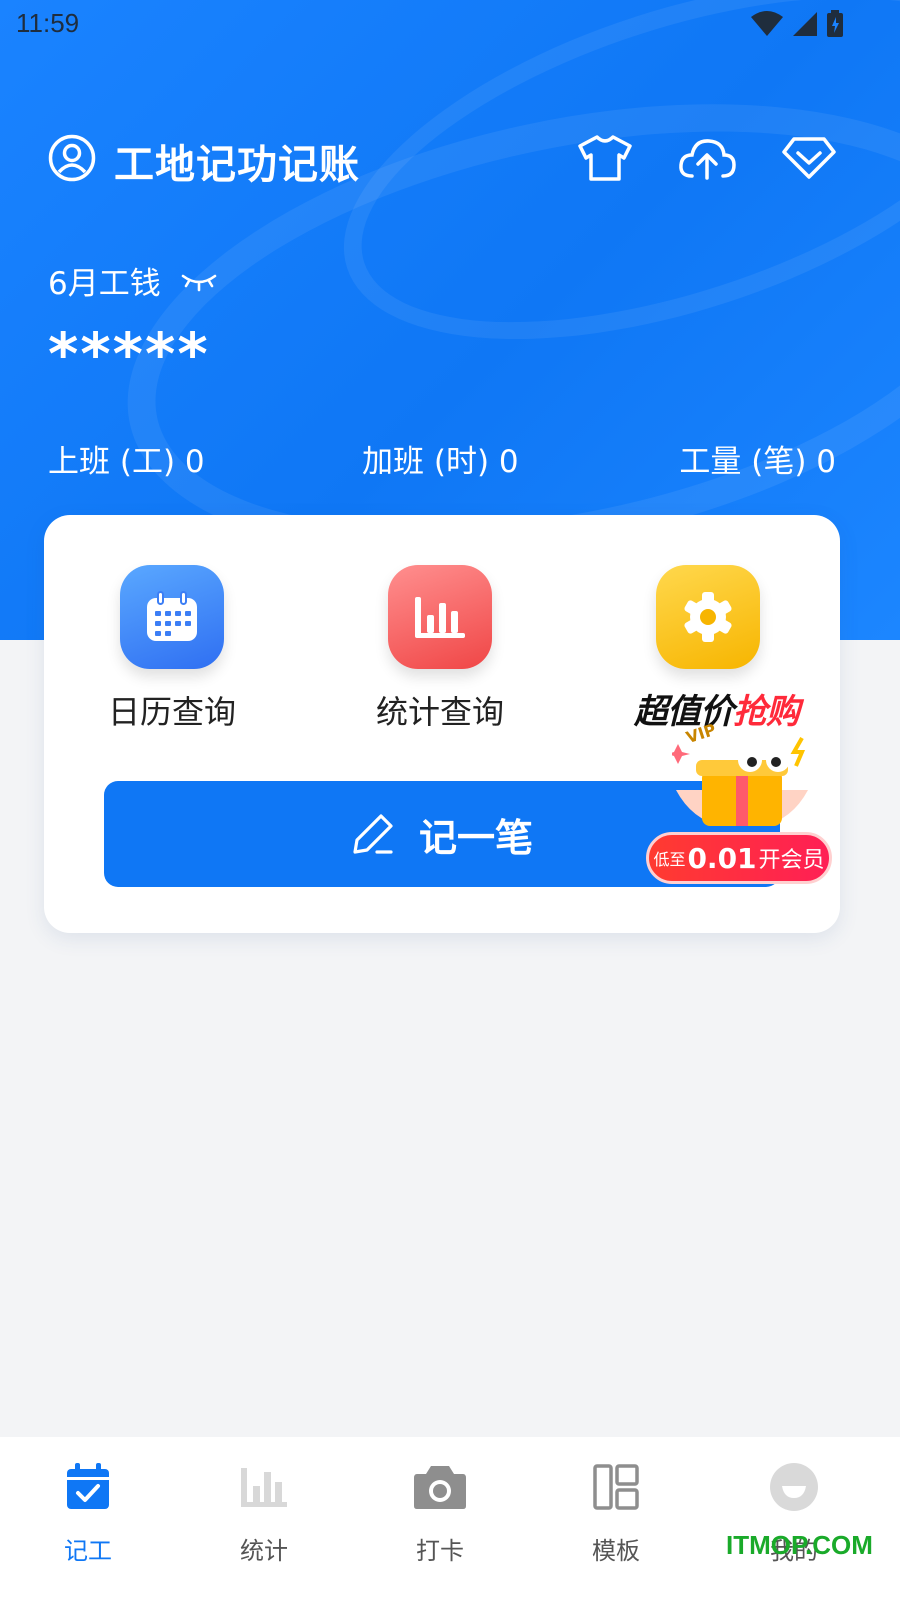 The image size is (900, 1600). What do you see at coordinates (791, 860) in the screenshot?
I see `promo-price-suffix: 开会员` at bounding box center [791, 860].